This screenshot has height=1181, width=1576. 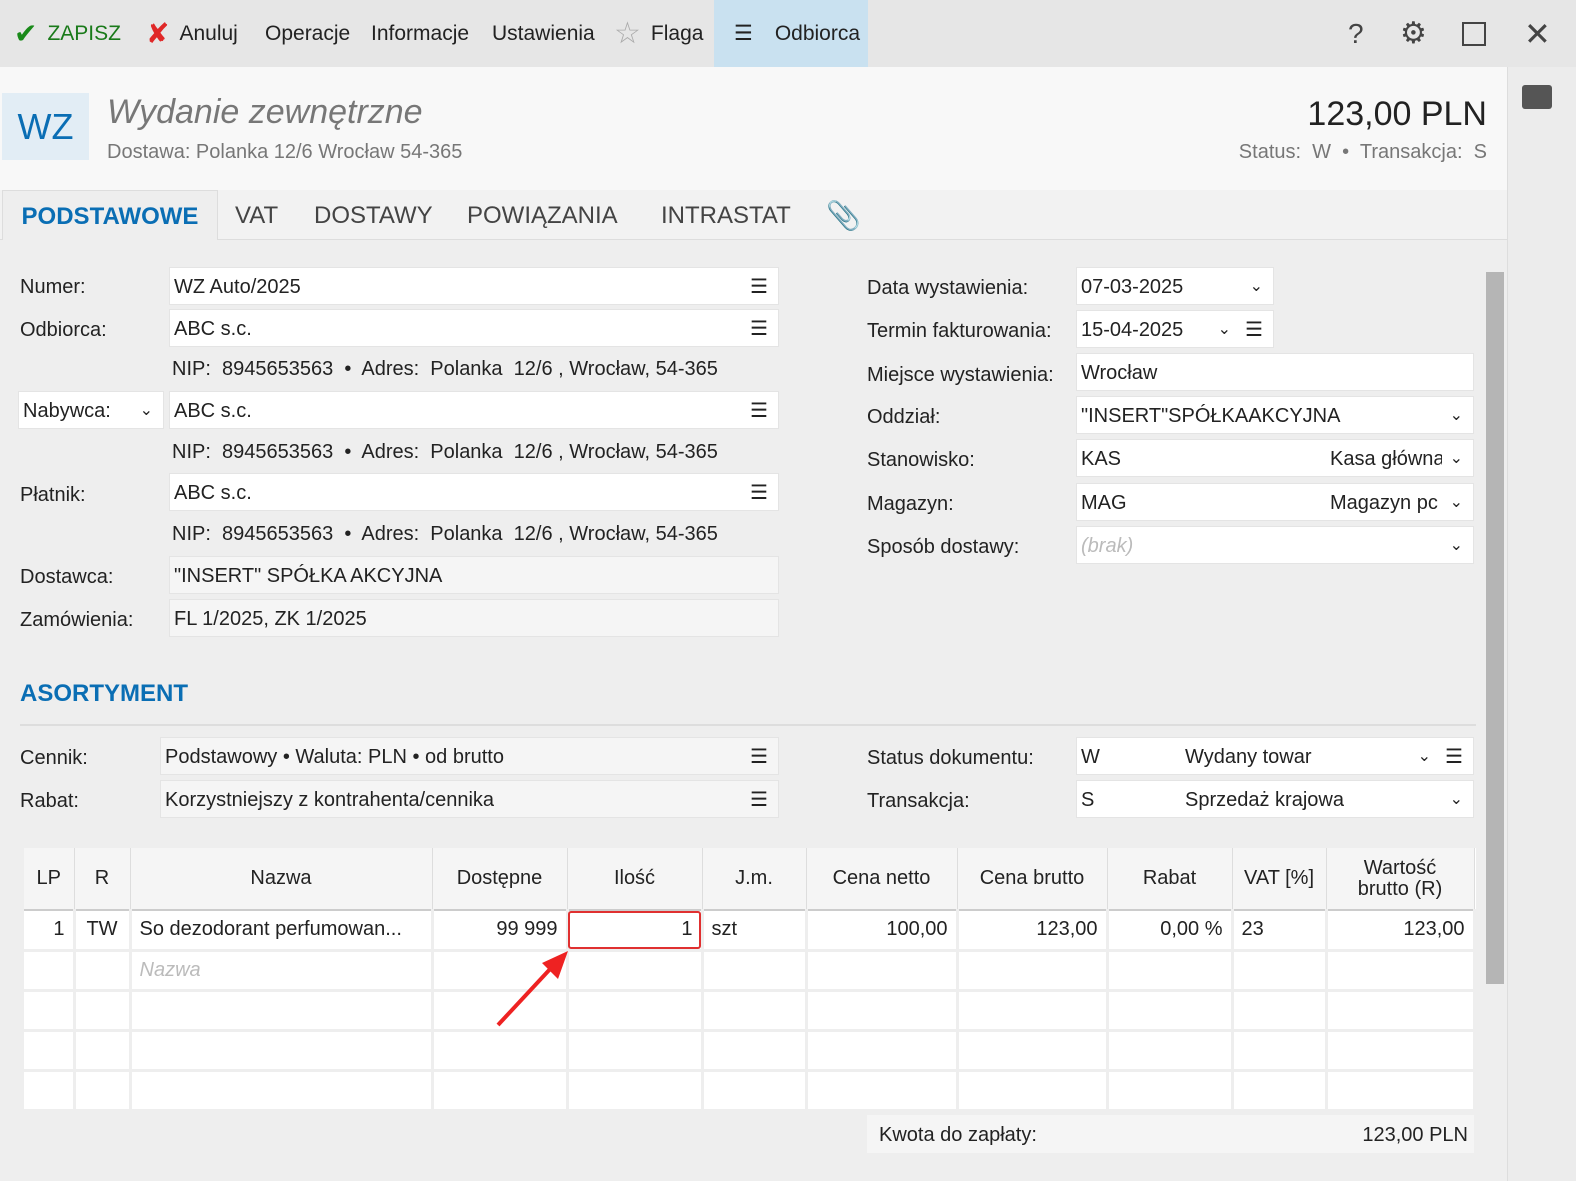 I want to click on save-button: ✔ ZAPISZ, so click(x=67, y=33).